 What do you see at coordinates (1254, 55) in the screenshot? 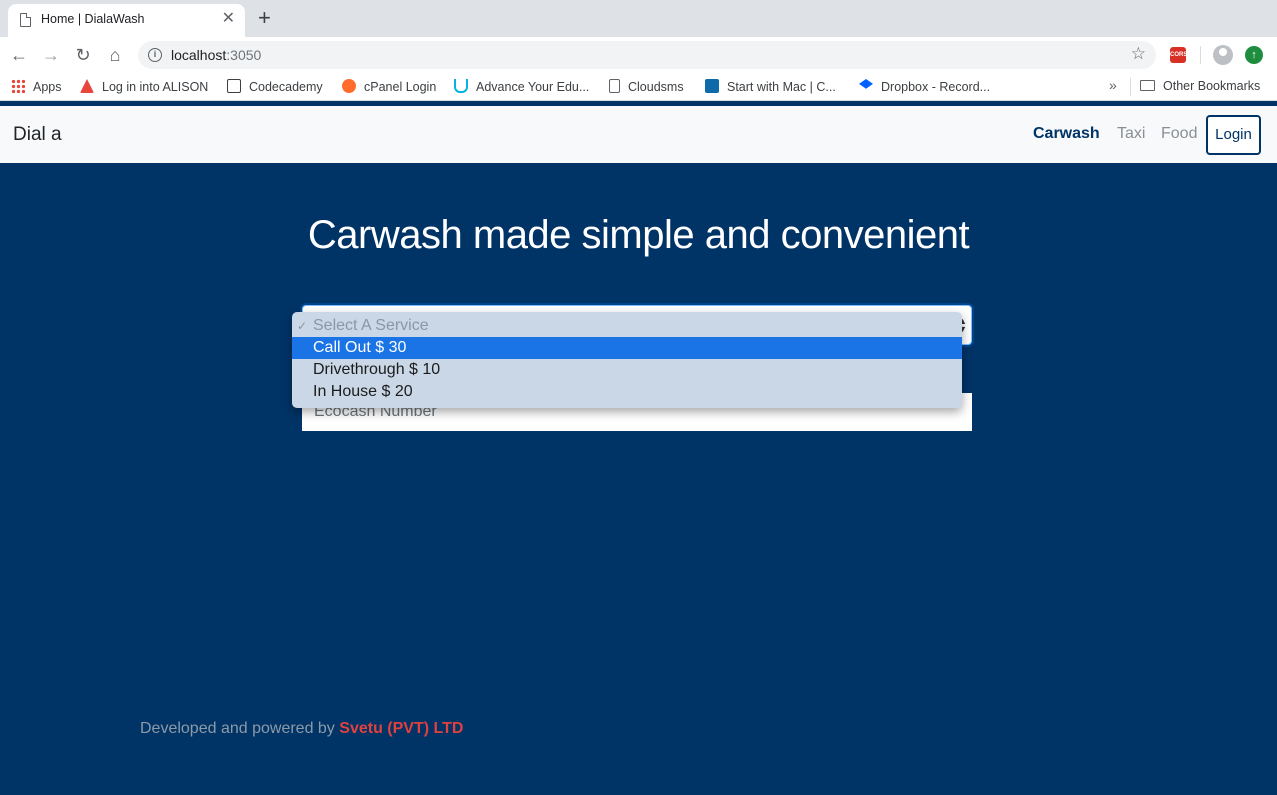
I see `update-arrow-icon: ↑` at bounding box center [1254, 55].